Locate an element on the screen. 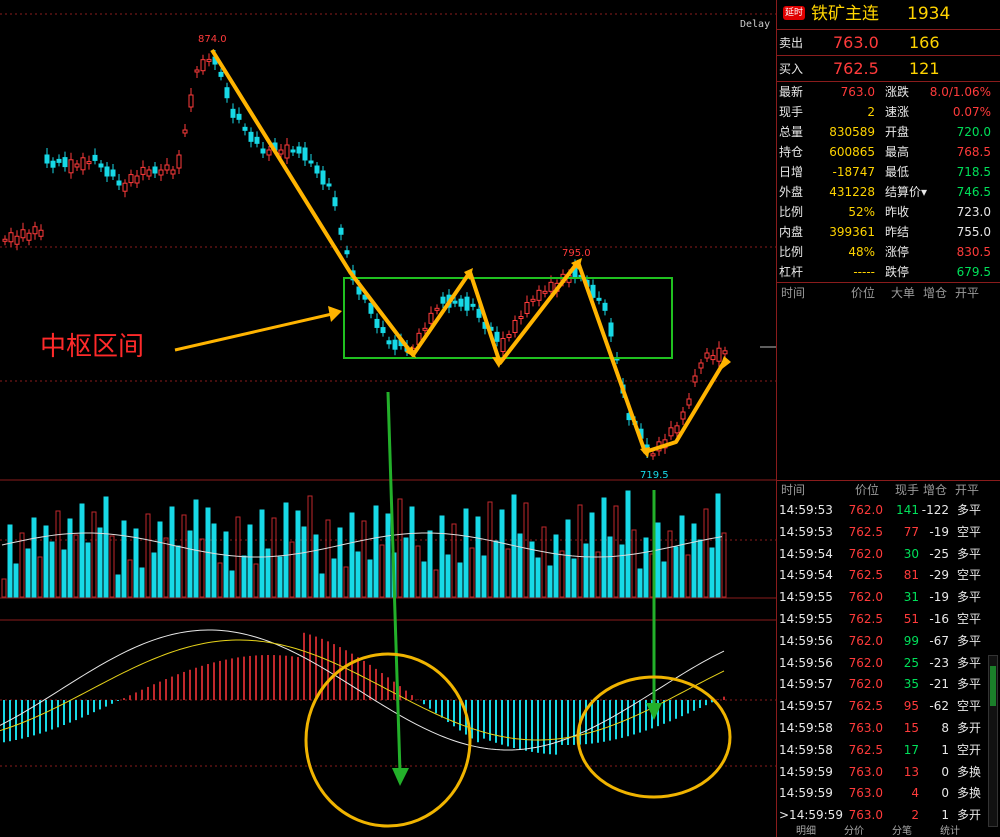 Image resolution: width=1000 pixels, height=837 pixels. tick-row: 14:59:53 762.5 77 -19 空平 is located at coordinates (888, 532).